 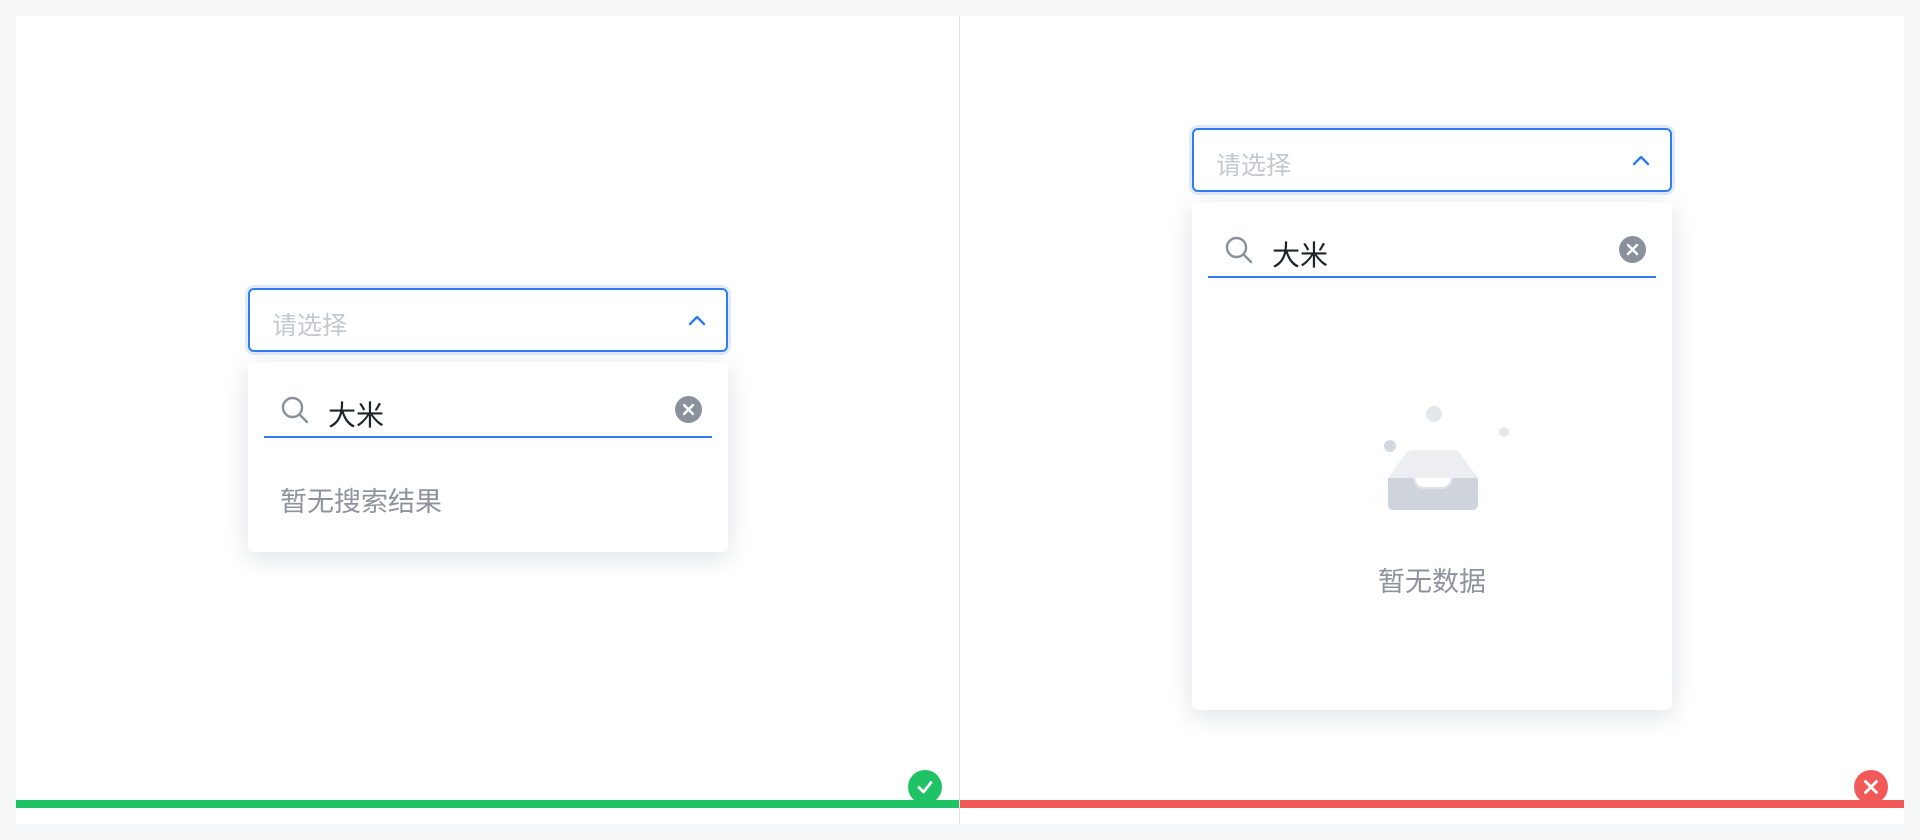 I want to click on check-circle-icon, so click(x=925, y=787).